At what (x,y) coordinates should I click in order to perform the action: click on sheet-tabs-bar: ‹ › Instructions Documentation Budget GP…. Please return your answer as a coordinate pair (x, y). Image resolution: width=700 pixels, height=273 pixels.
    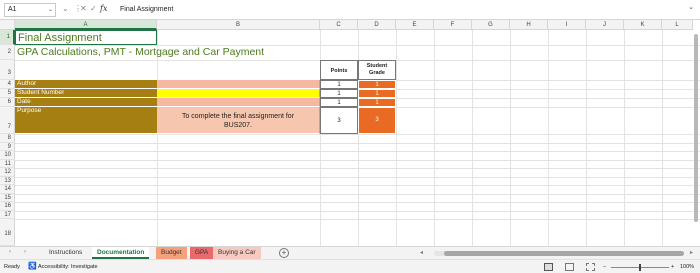
    Looking at the image, I should click on (350, 252).